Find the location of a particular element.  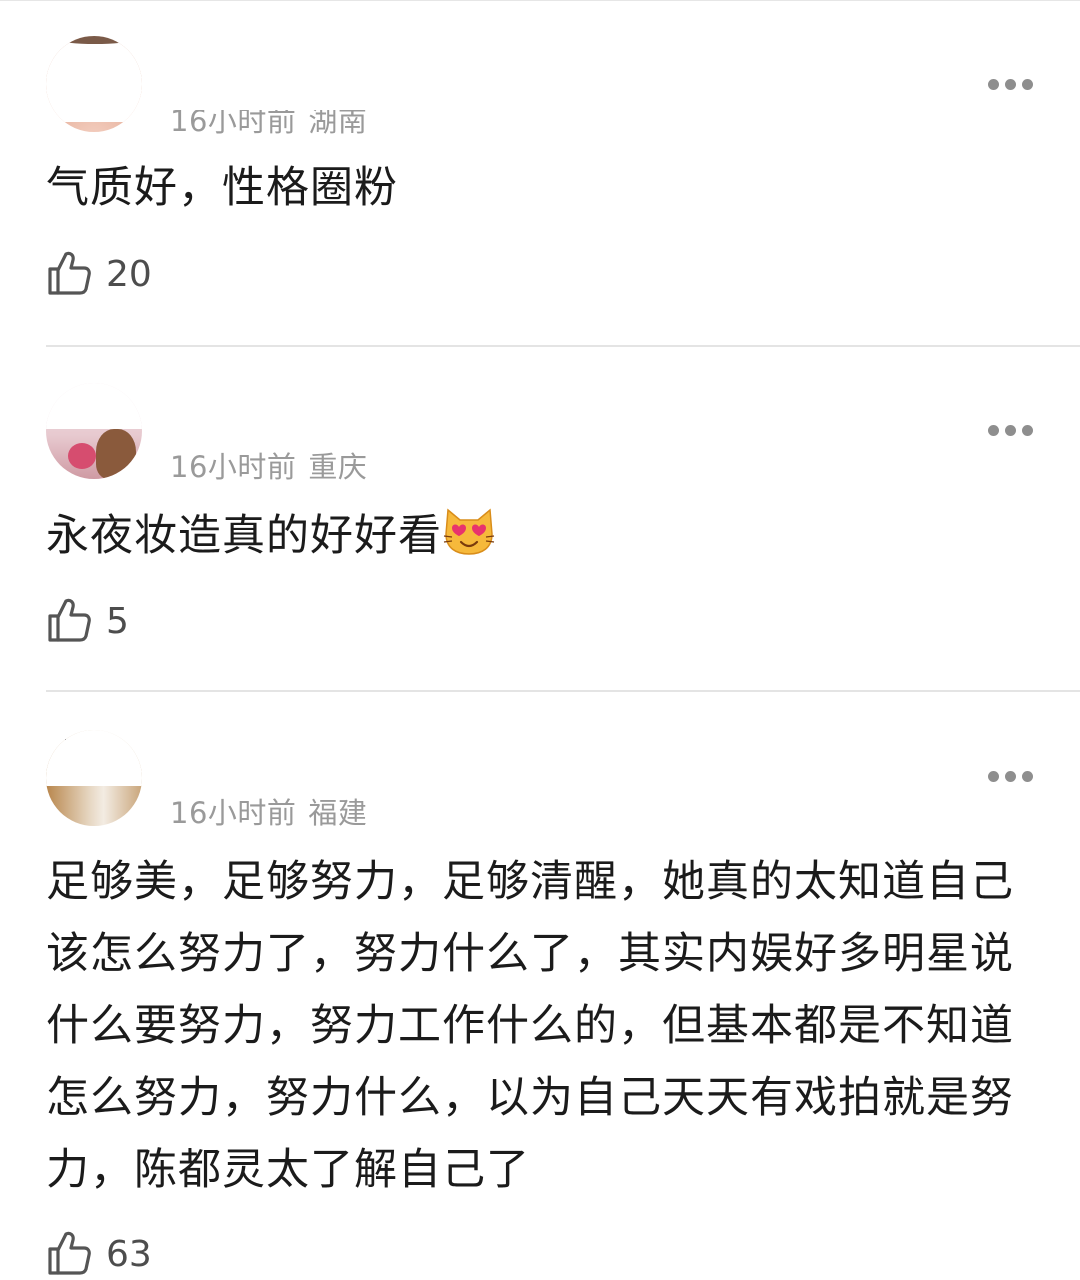

like-count: 63 is located at coordinates (129, 1254).